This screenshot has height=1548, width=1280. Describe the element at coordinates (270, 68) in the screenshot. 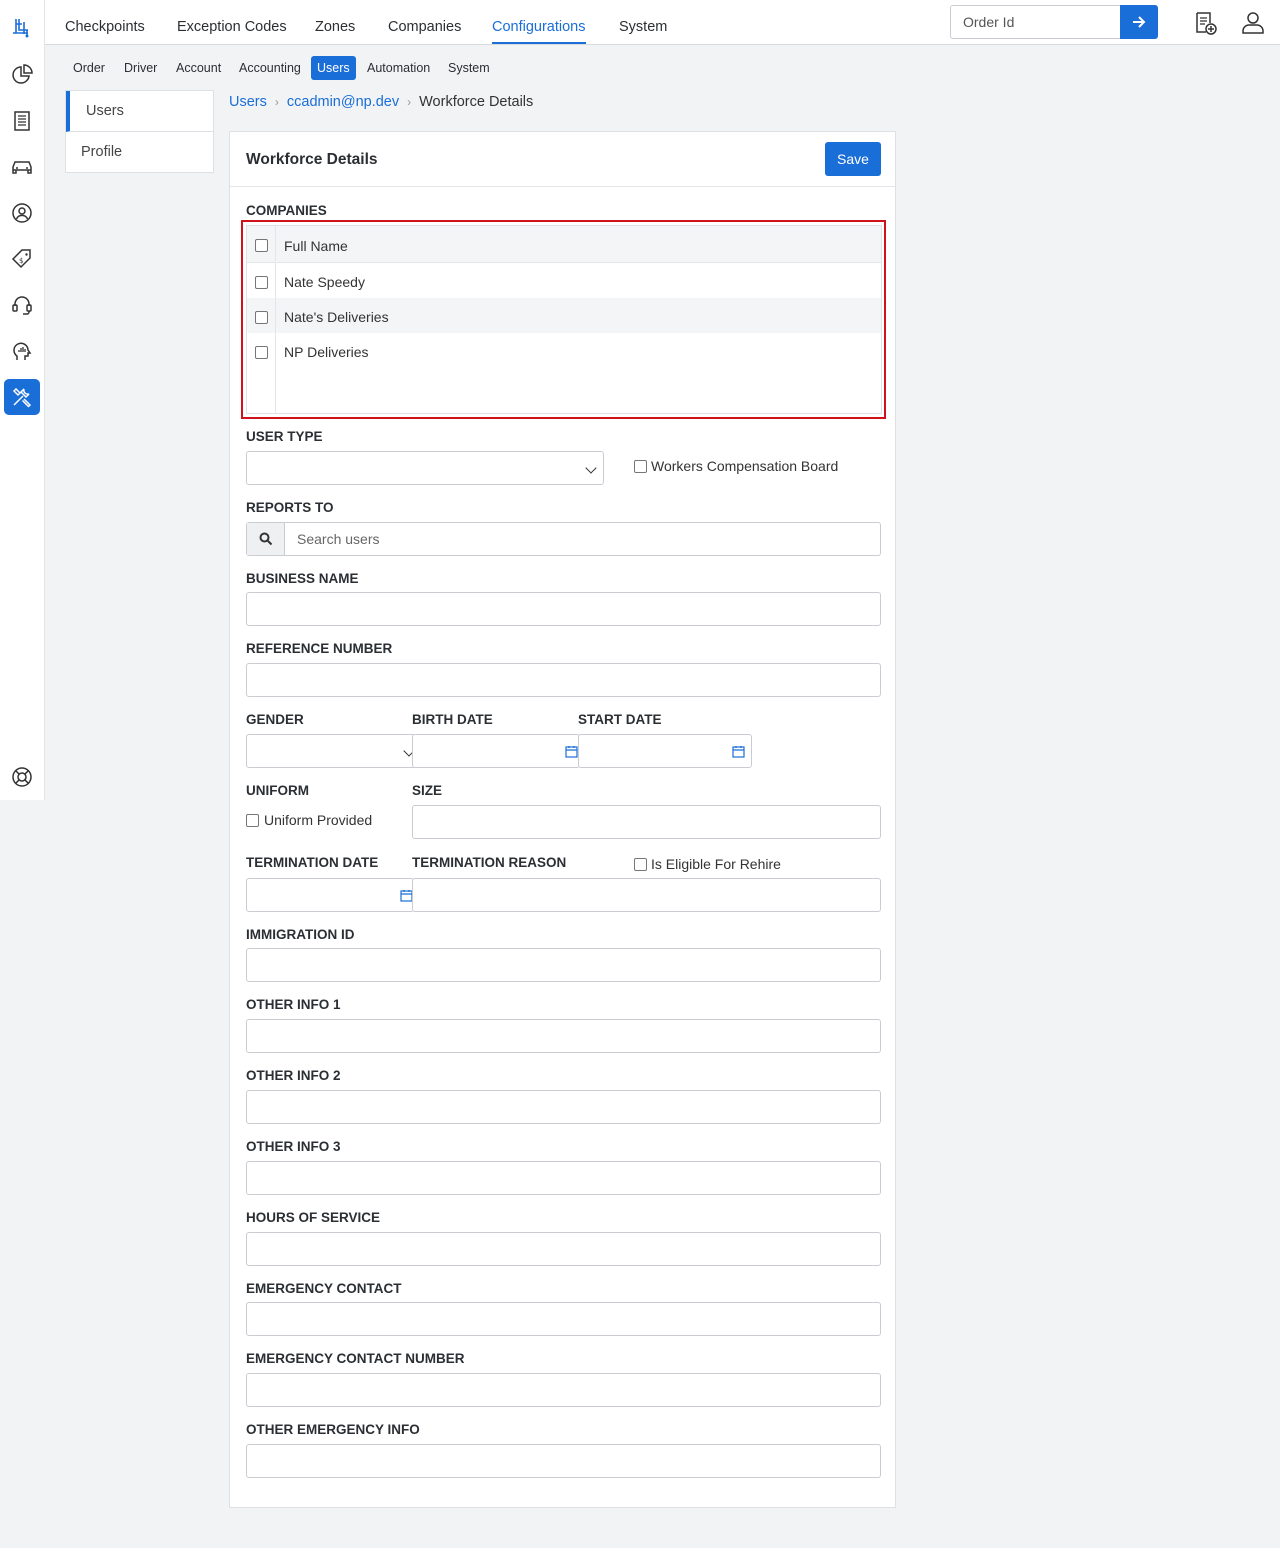

I see `subtab-accounting: Accounting` at that location.